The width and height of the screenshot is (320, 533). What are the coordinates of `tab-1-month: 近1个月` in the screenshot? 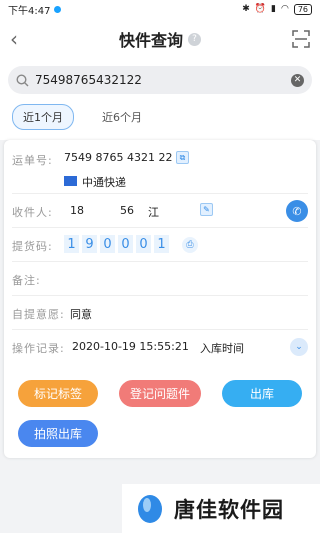 It's located at (43, 117).